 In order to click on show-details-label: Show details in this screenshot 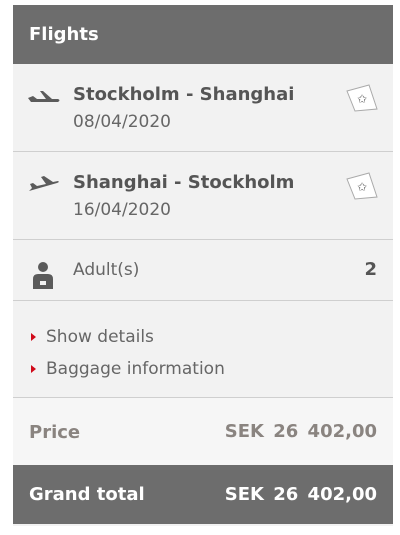, I will do `click(100, 337)`.